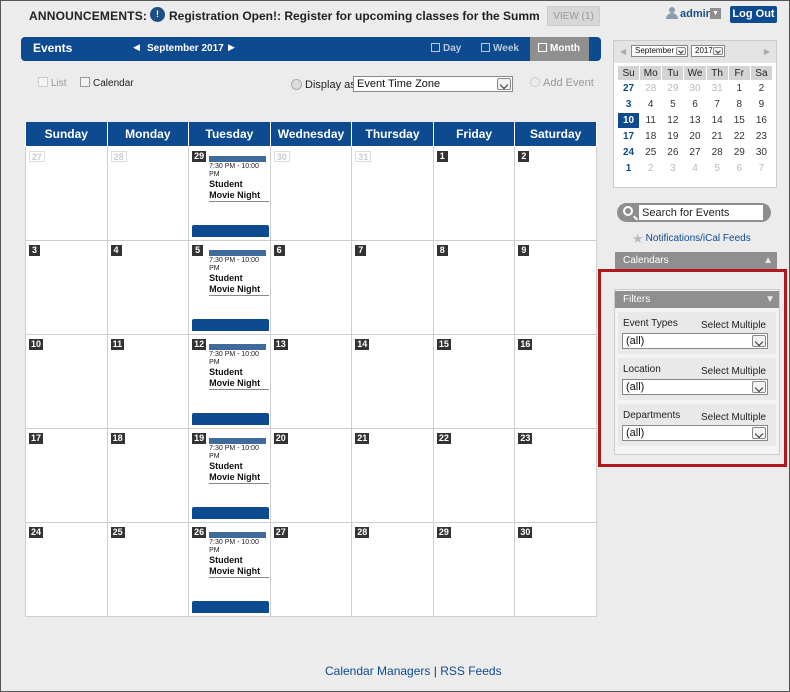 This screenshot has height=692, width=790. Describe the element at coordinates (573, 16) in the screenshot. I see `view-announcements-button: VIEW (1)` at that location.